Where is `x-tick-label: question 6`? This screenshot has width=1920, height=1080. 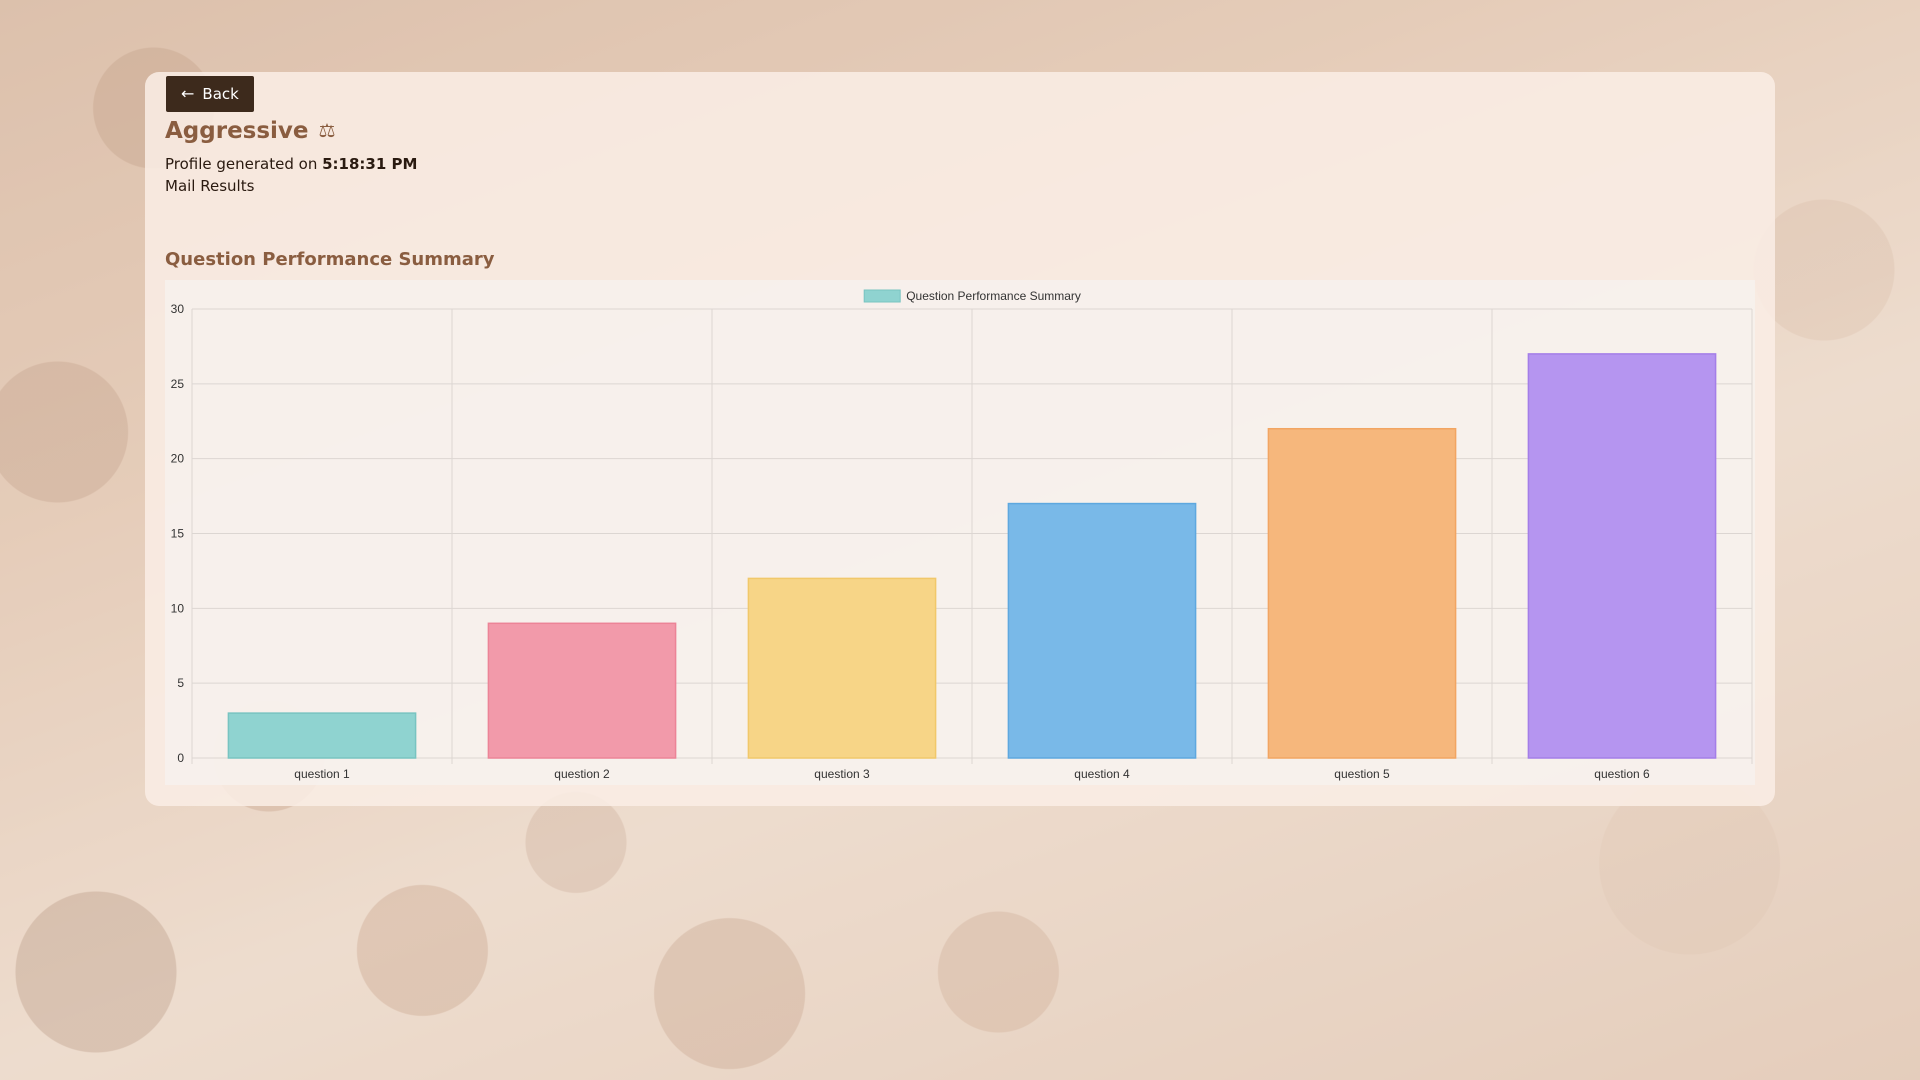
x-tick-label: question 6 is located at coordinates (1622, 774).